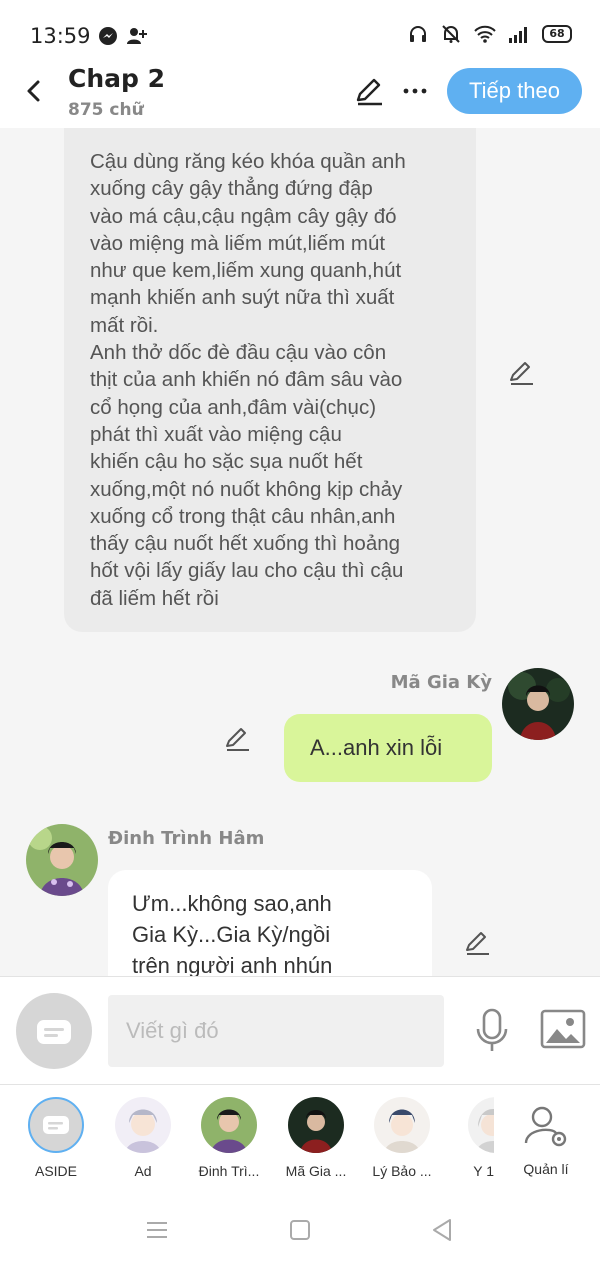 This screenshot has width=600, height=1267. I want to click on back-icon, so click(442, 1230).